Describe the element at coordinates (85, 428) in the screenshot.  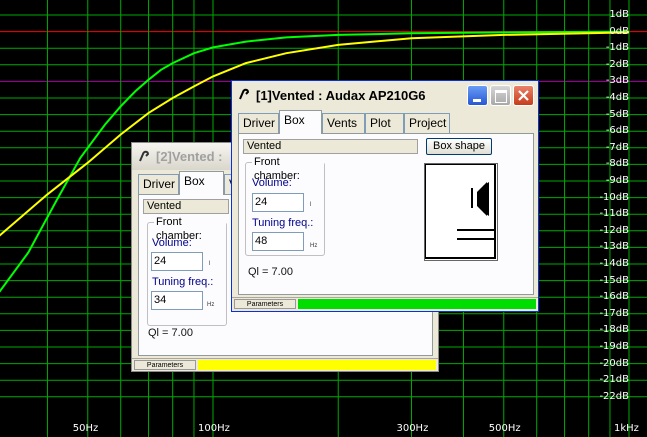
I see `freq-tick-label: 50Hz` at that location.